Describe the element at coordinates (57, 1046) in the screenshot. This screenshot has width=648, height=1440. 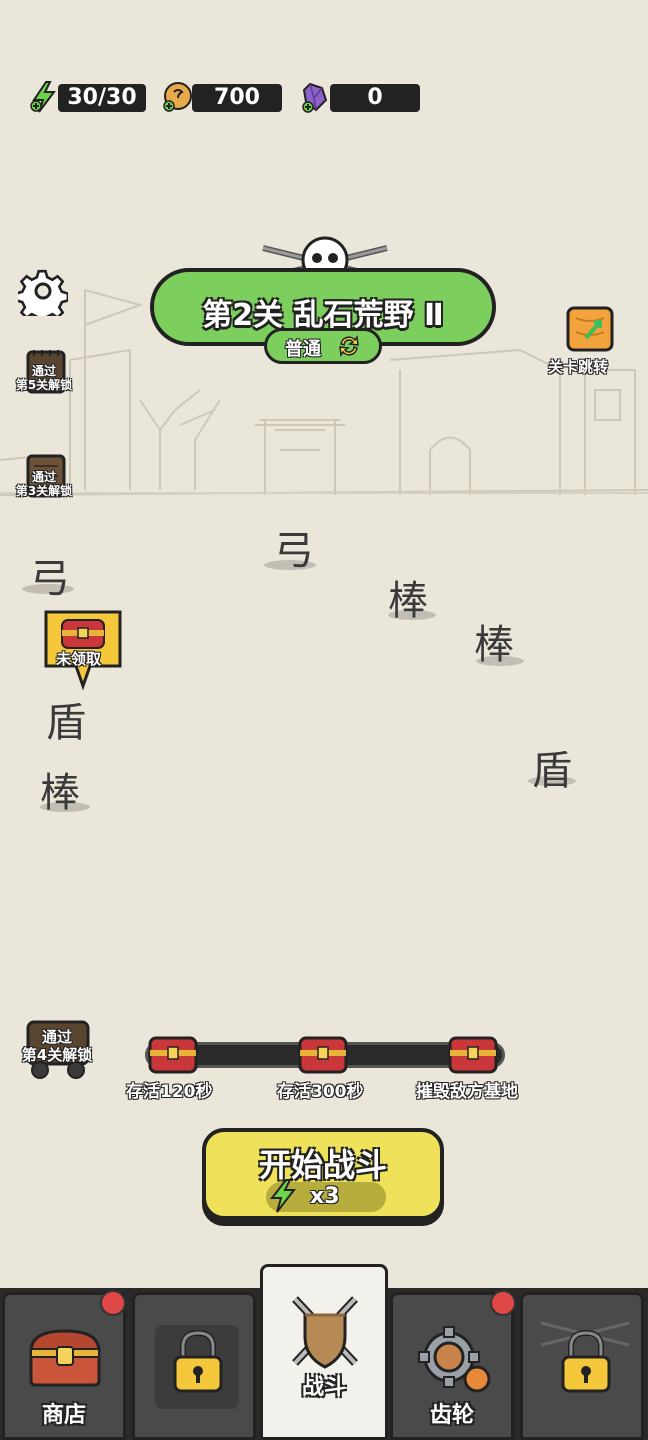
I see `unlock-level4-label: 通过 第4关解锁` at that location.